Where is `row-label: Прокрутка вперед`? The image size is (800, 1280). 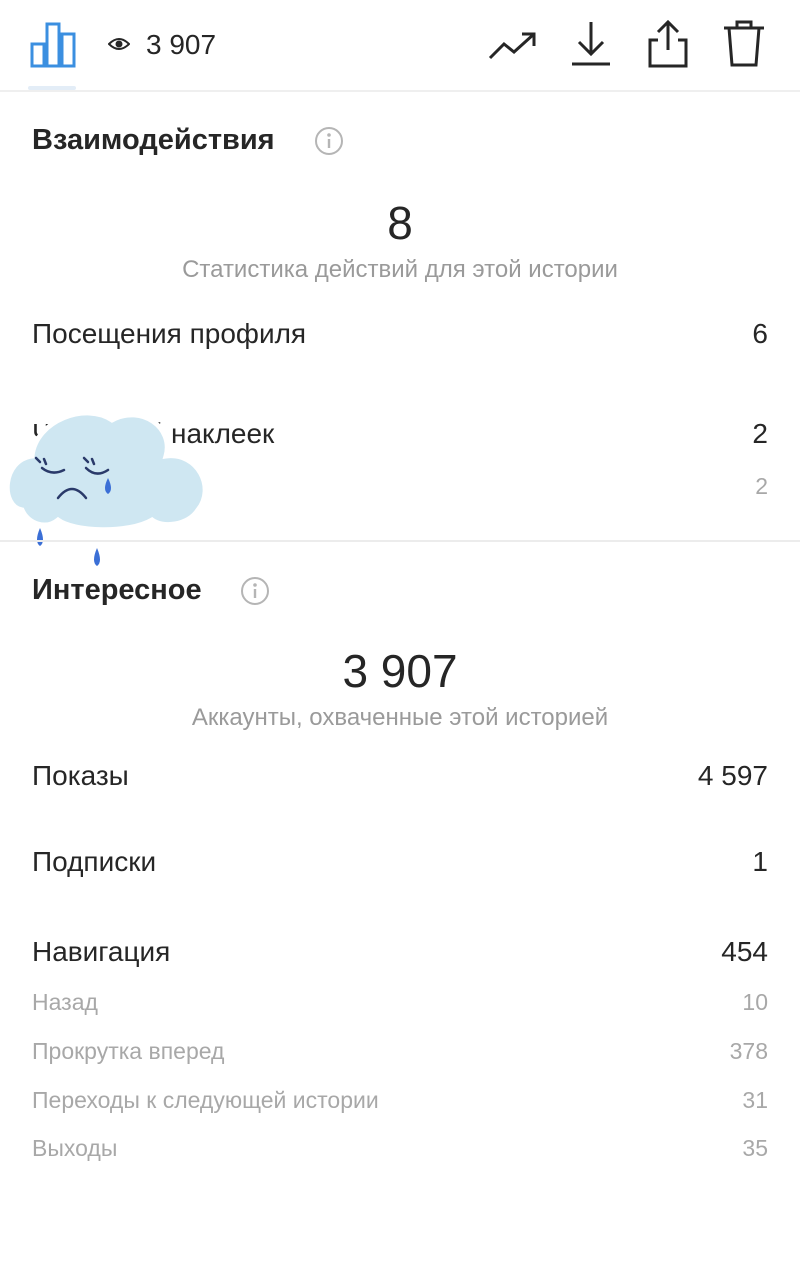 row-label: Прокрутка вперед is located at coordinates (128, 1050).